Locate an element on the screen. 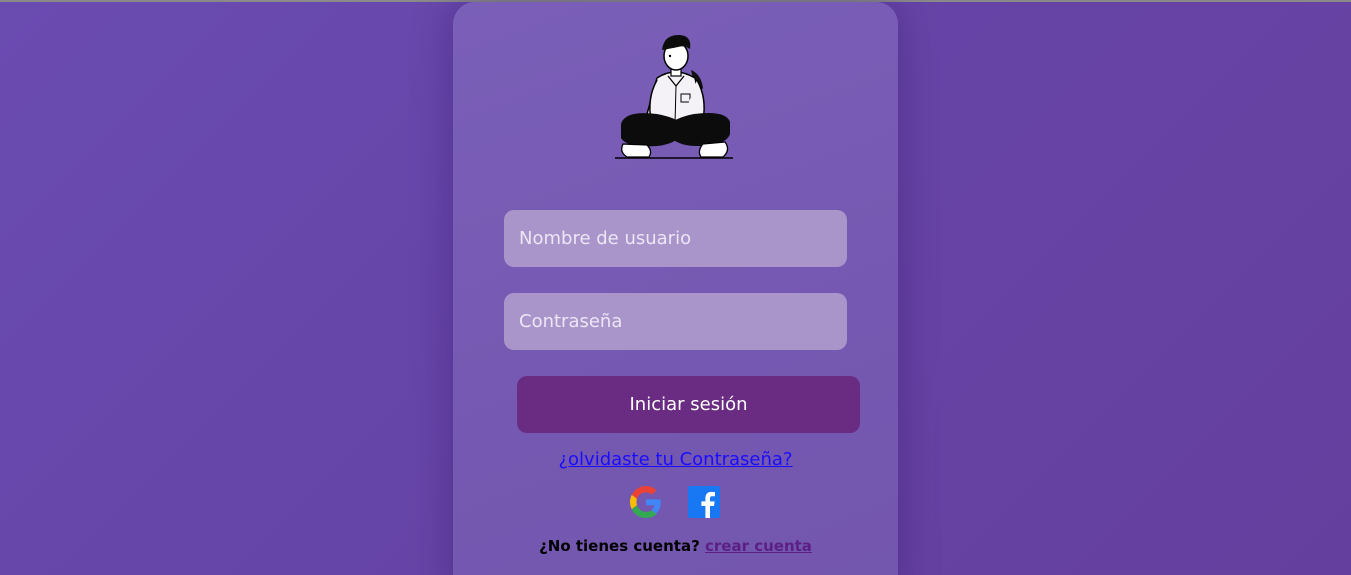 The image size is (1351, 575). username-input is located at coordinates (675, 238).